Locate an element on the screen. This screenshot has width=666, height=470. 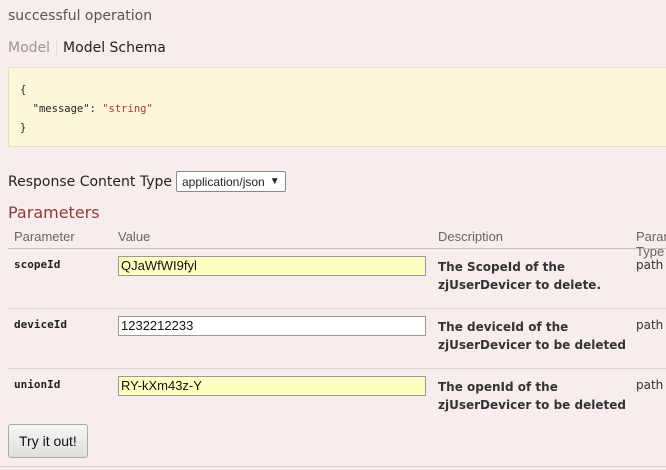
divider is located at coordinates (333, 466).